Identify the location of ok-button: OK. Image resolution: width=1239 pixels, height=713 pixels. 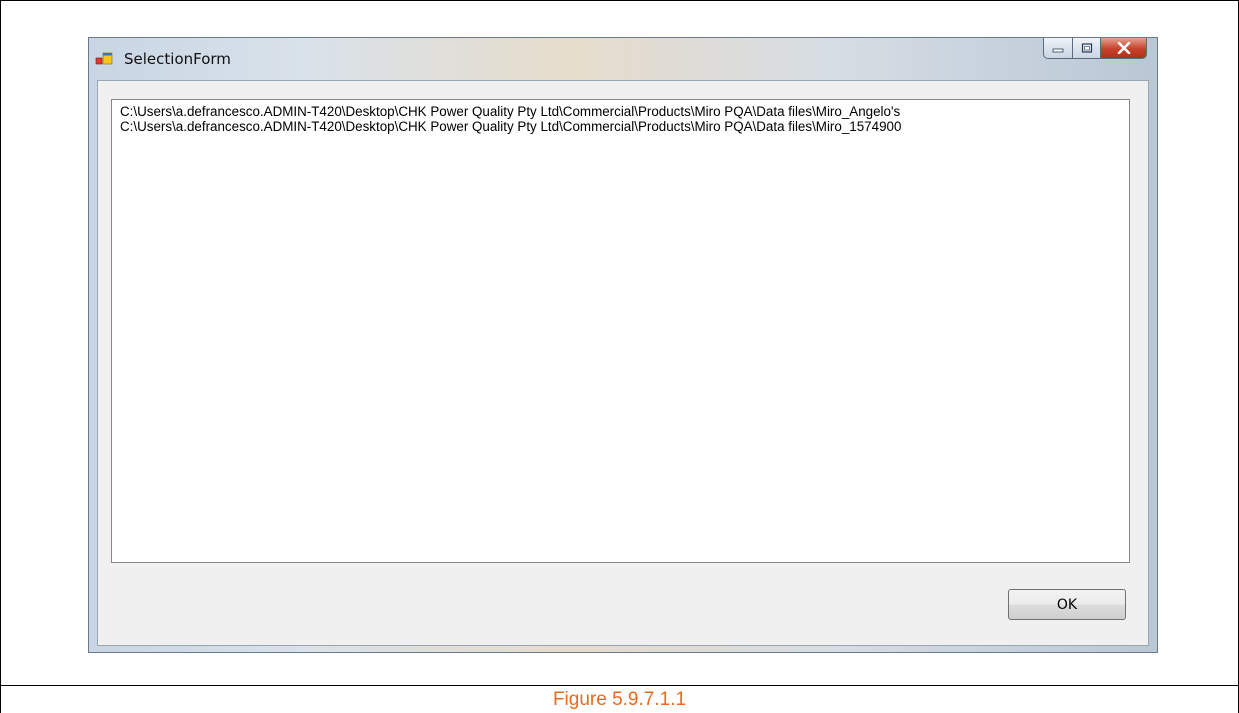
(1067, 604).